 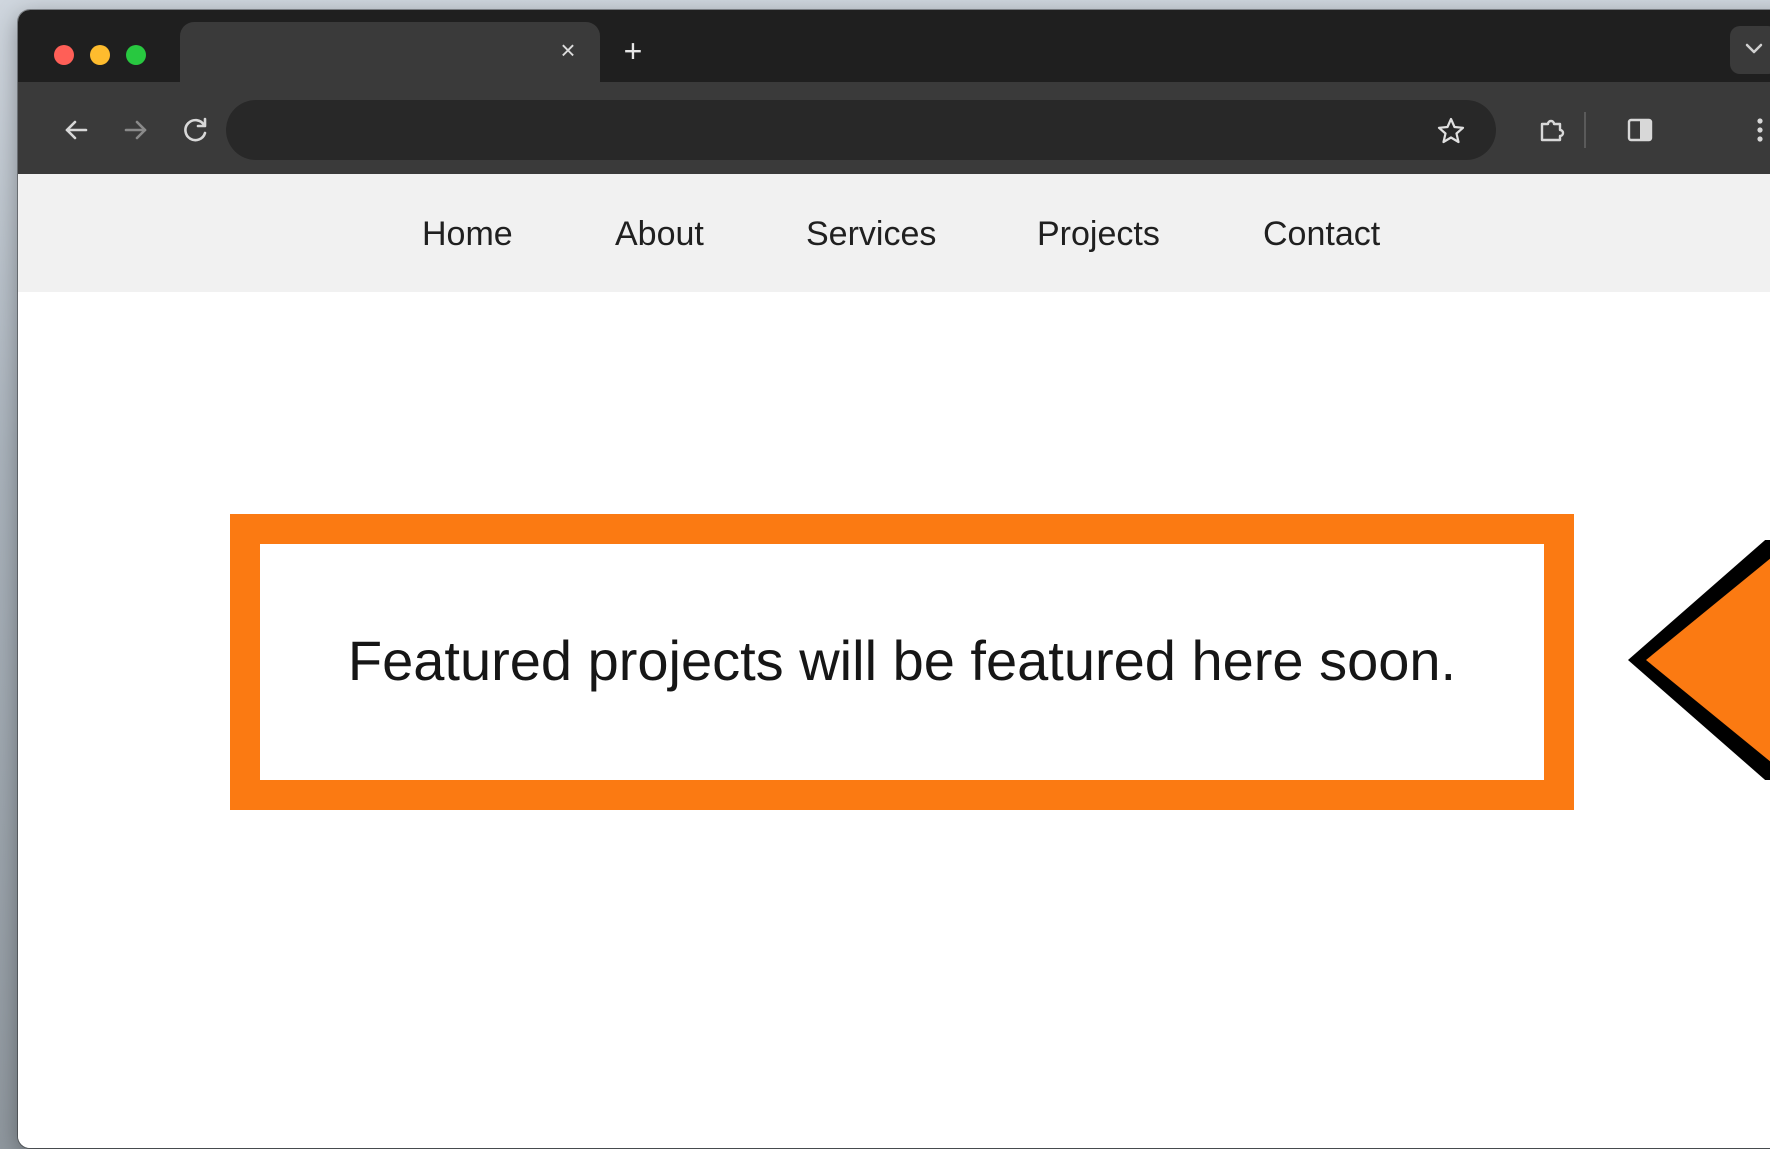 I want to click on new-tab-button: +, so click(x=633, y=51).